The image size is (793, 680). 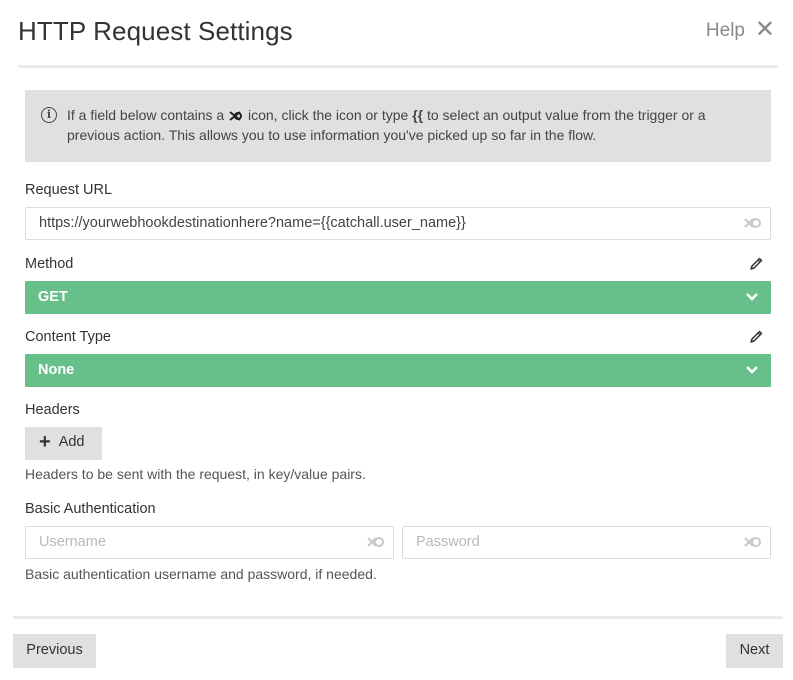 I want to click on content-type-selected-value: None, so click(x=56, y=370).